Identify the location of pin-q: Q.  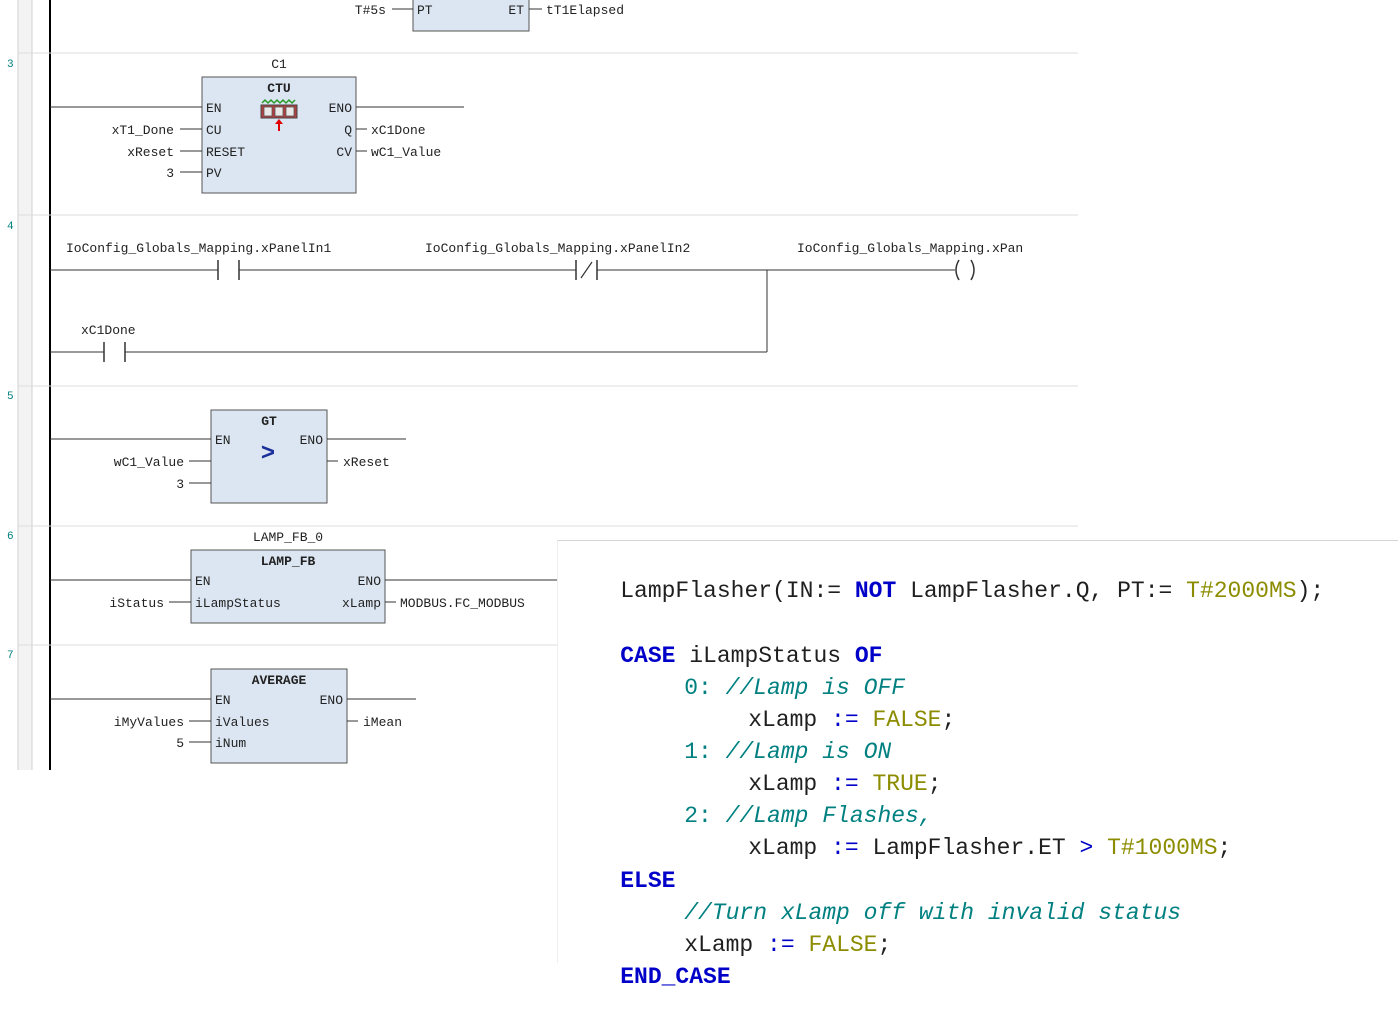
(348, 130).